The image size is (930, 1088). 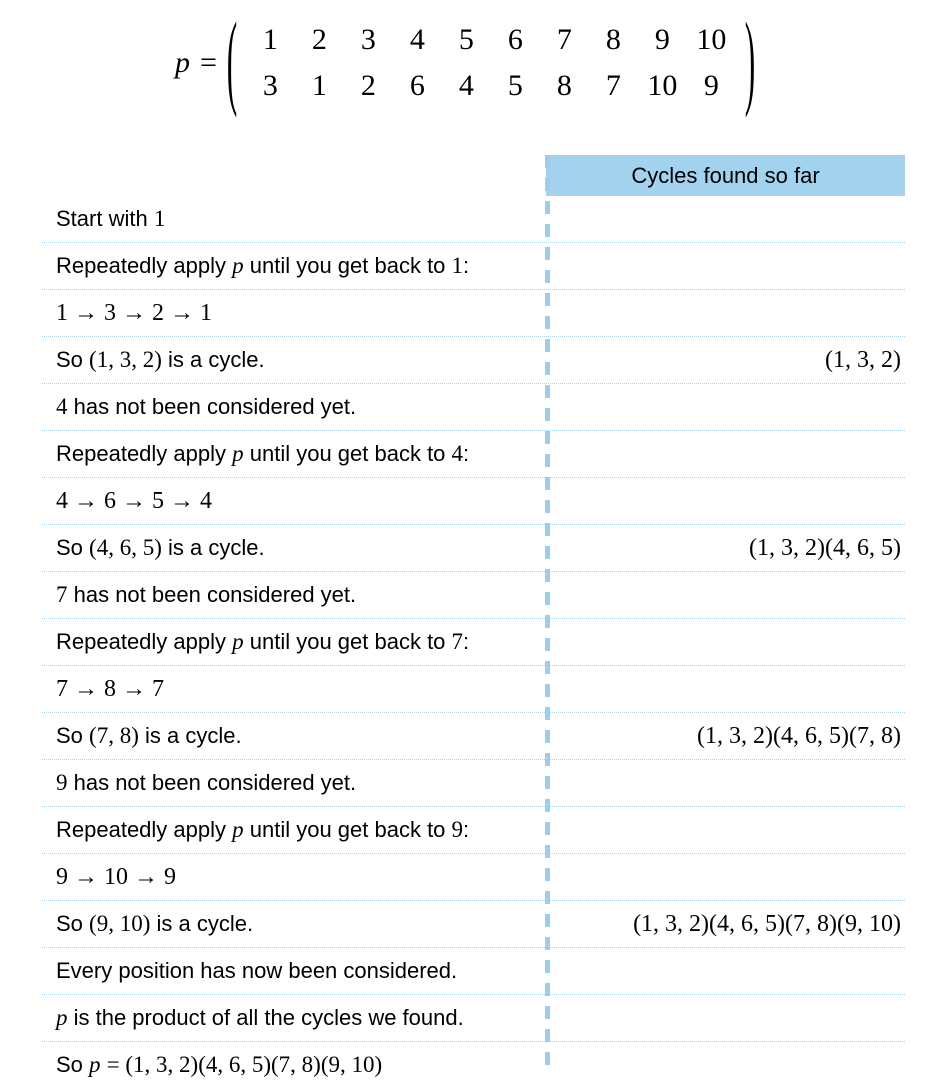 I want to click on left-paren-icon: (, so click(x=232, y=61).